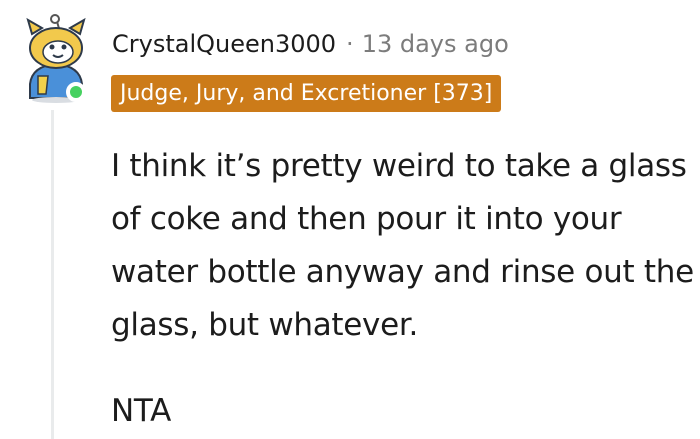 The height and width of the screenshot is (439, 700). Describe the element at coordinates (435, 44) in the screenshot. I see `timestamp-link: 13 days ago` at that location.